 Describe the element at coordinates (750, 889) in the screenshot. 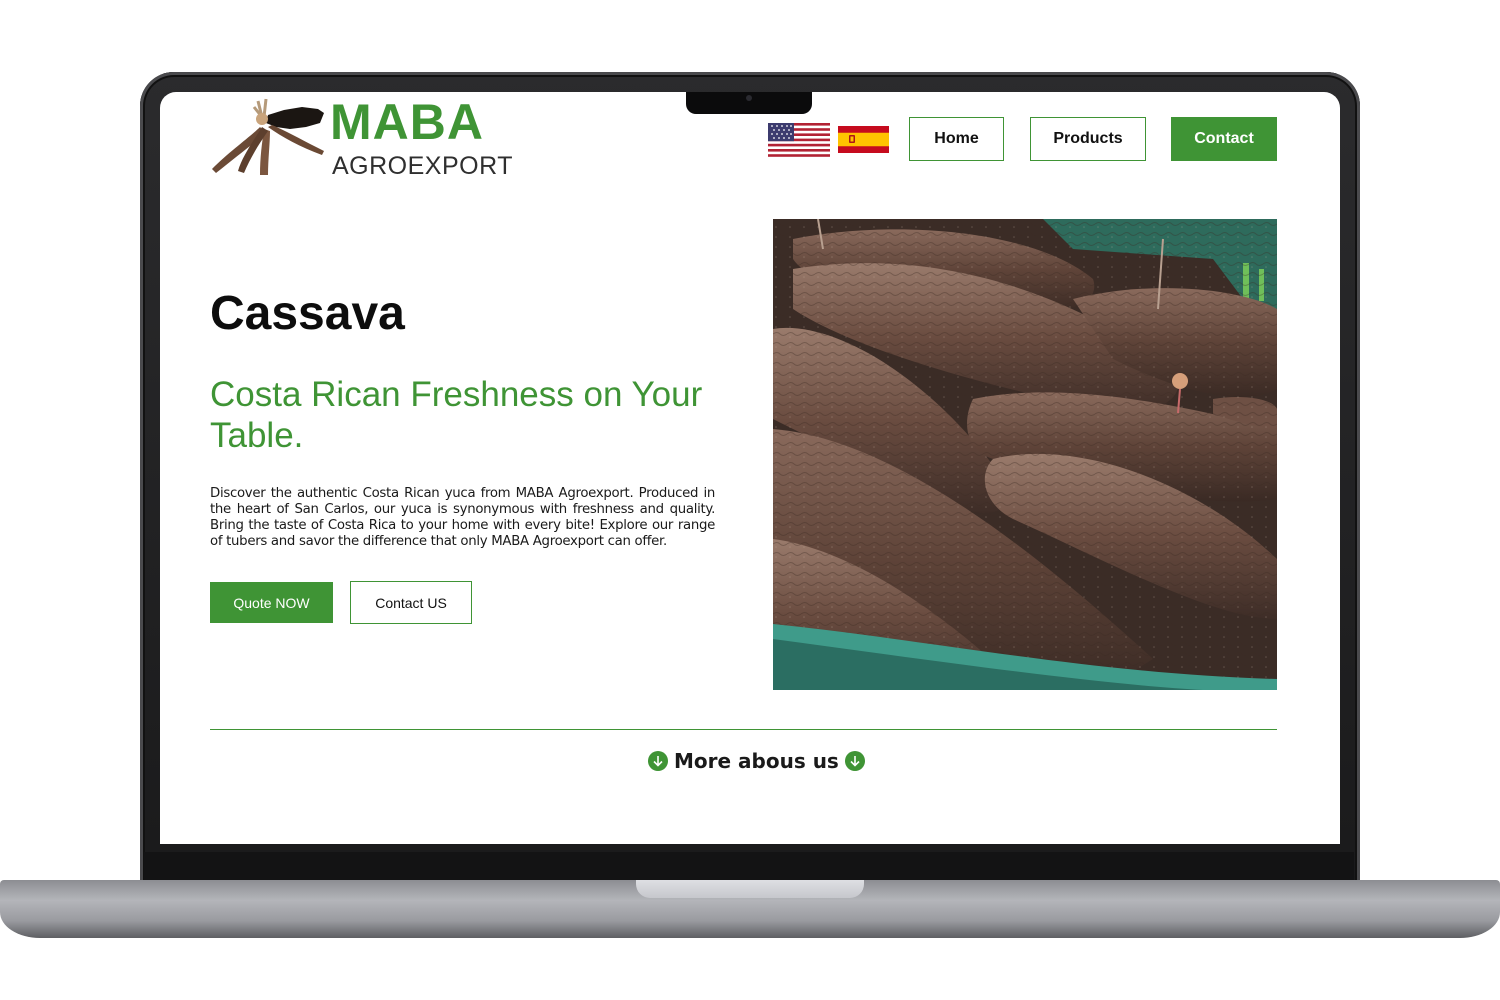

I see `laptop-base-notch` at that location.